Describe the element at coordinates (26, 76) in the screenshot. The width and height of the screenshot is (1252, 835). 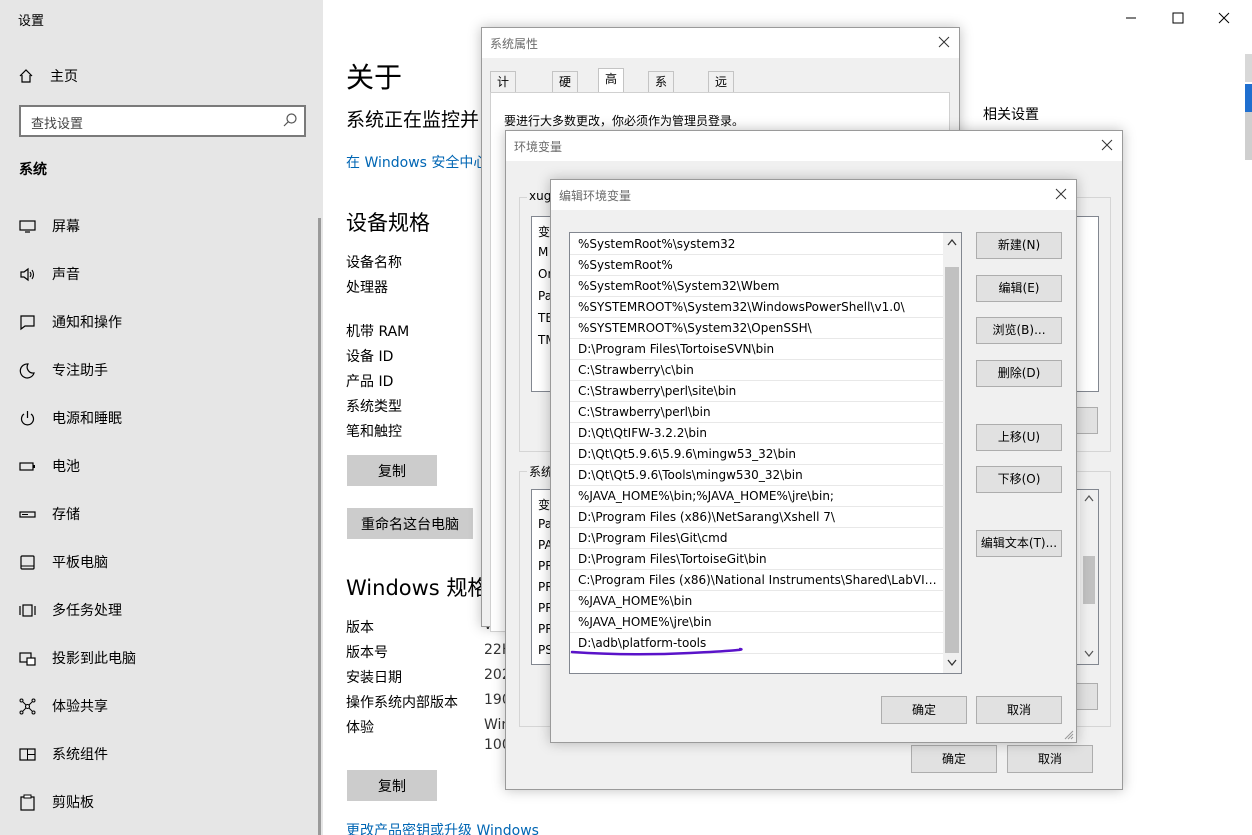
I see `home-icon` at that location.